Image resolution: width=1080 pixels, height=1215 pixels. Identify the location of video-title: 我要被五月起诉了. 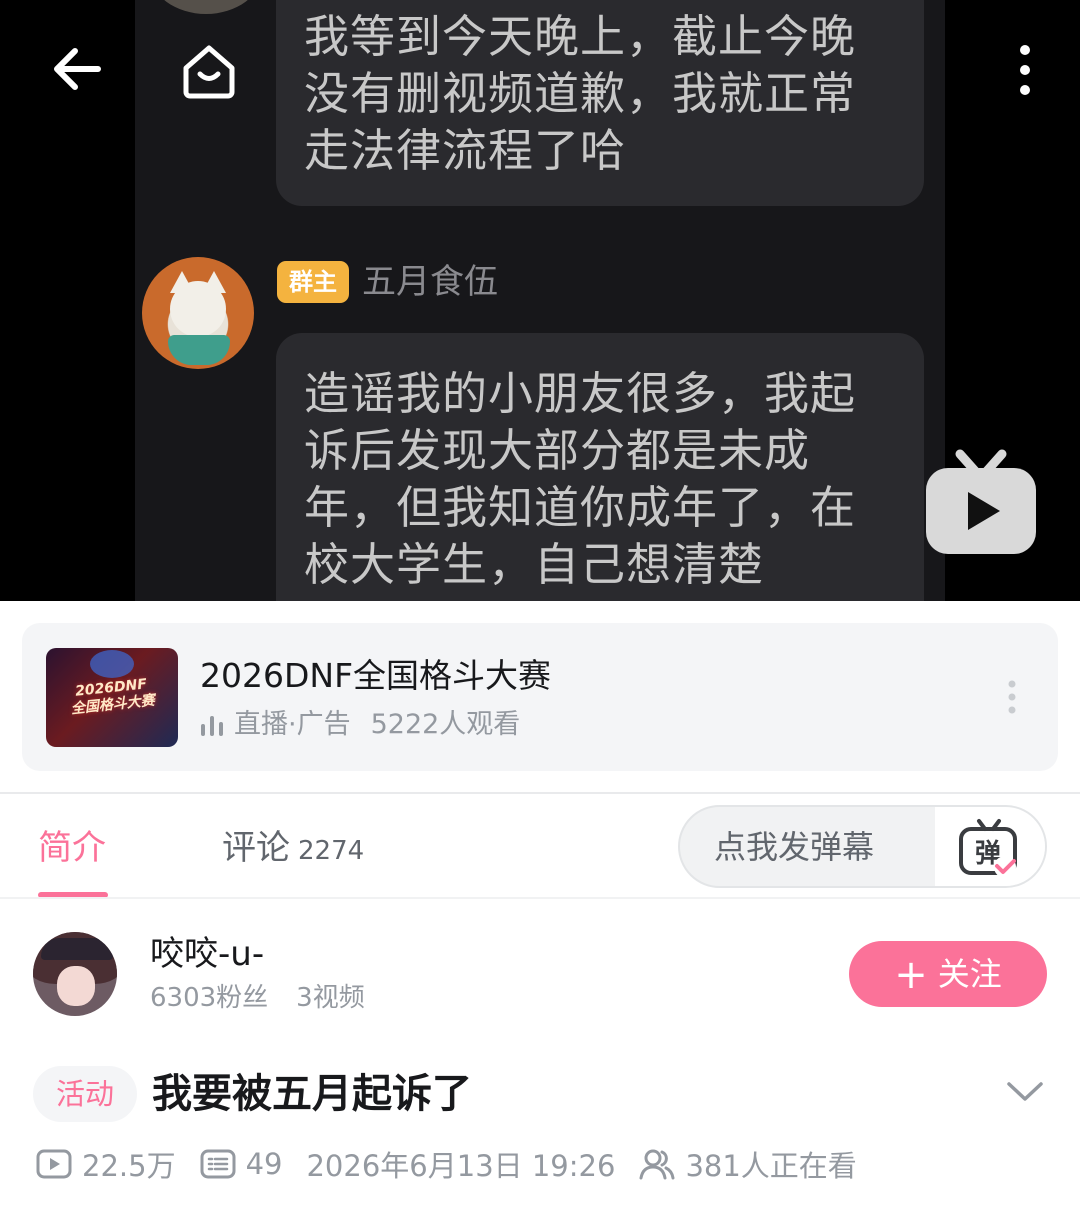
(312, 1094).